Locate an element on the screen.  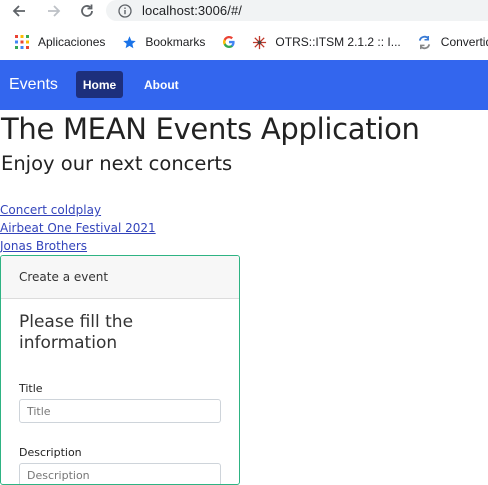
otrs-icon is located at coordinates (259, 42).